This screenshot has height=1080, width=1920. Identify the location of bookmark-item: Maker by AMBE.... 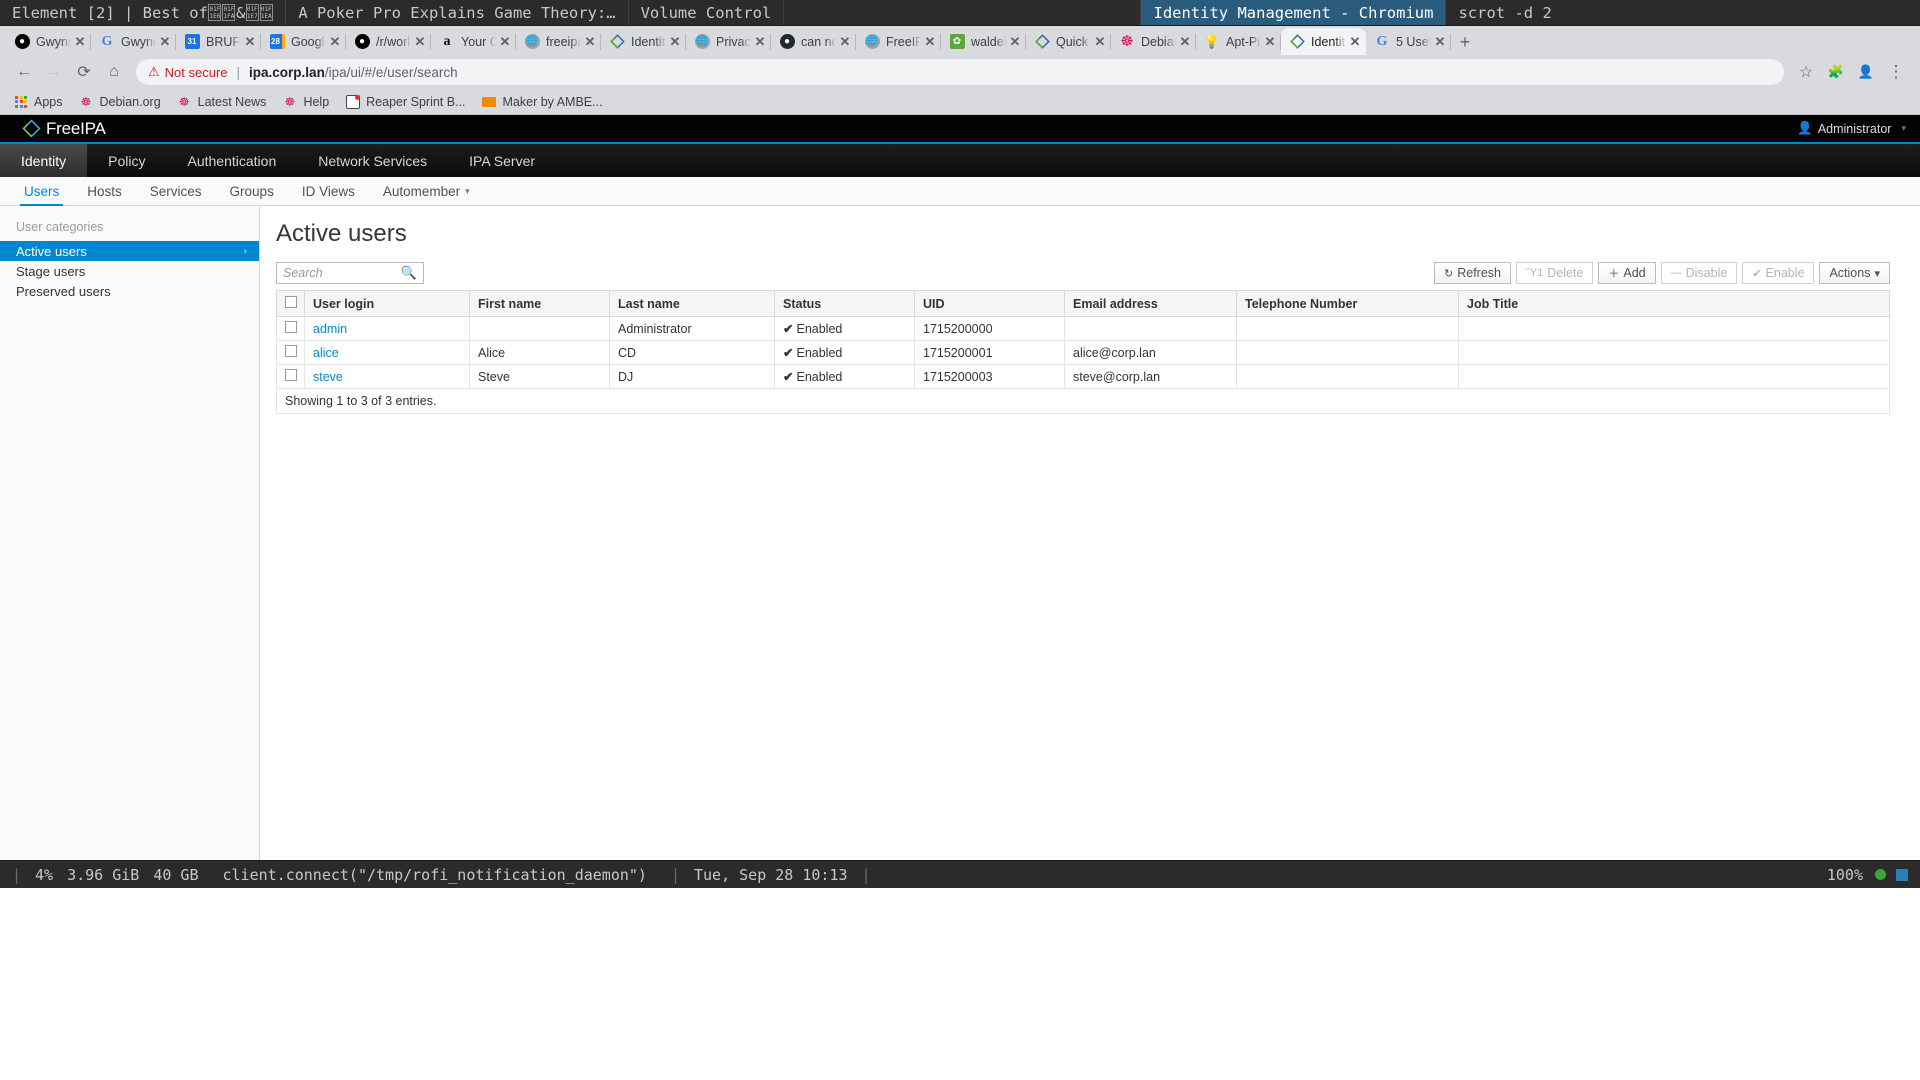
(542, 101).